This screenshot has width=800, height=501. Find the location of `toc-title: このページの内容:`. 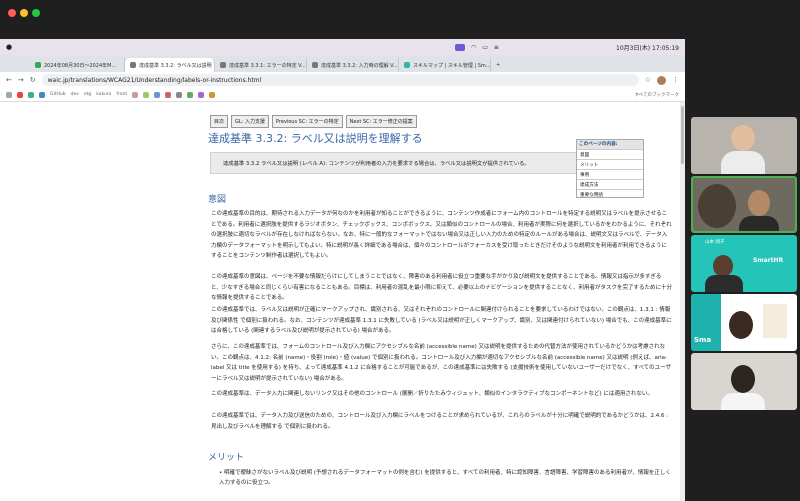

toc-title: このページの内容: is located at coordinates (610, 144).